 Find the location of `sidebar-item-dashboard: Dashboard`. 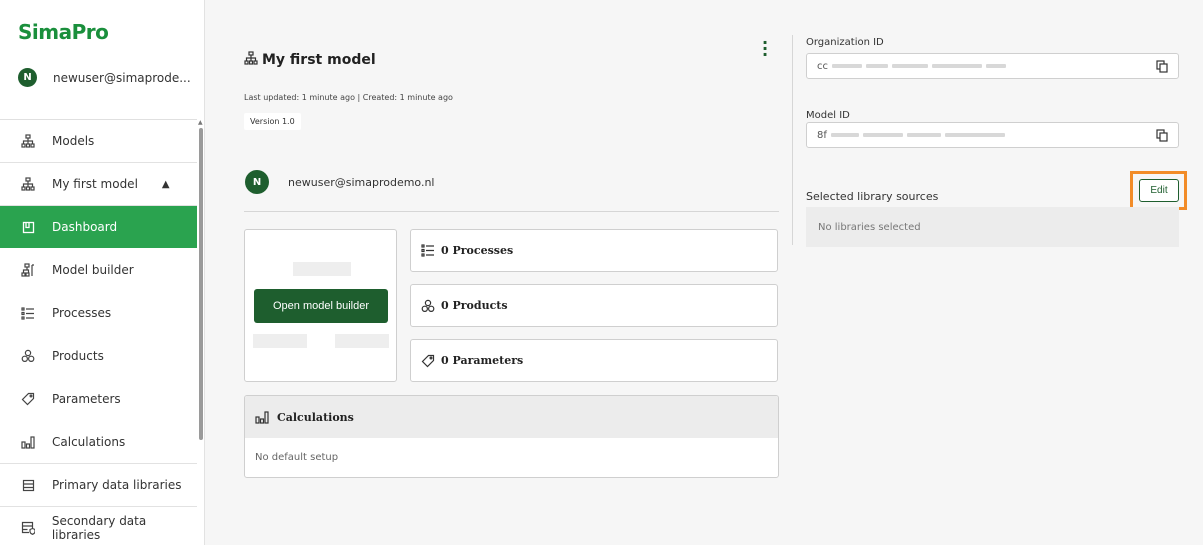

sidebar-item-dashboard: Dashboard is located at coordinates (98, 227).